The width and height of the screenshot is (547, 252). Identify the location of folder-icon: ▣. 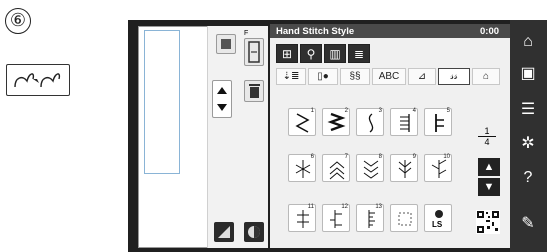
(528, 74).